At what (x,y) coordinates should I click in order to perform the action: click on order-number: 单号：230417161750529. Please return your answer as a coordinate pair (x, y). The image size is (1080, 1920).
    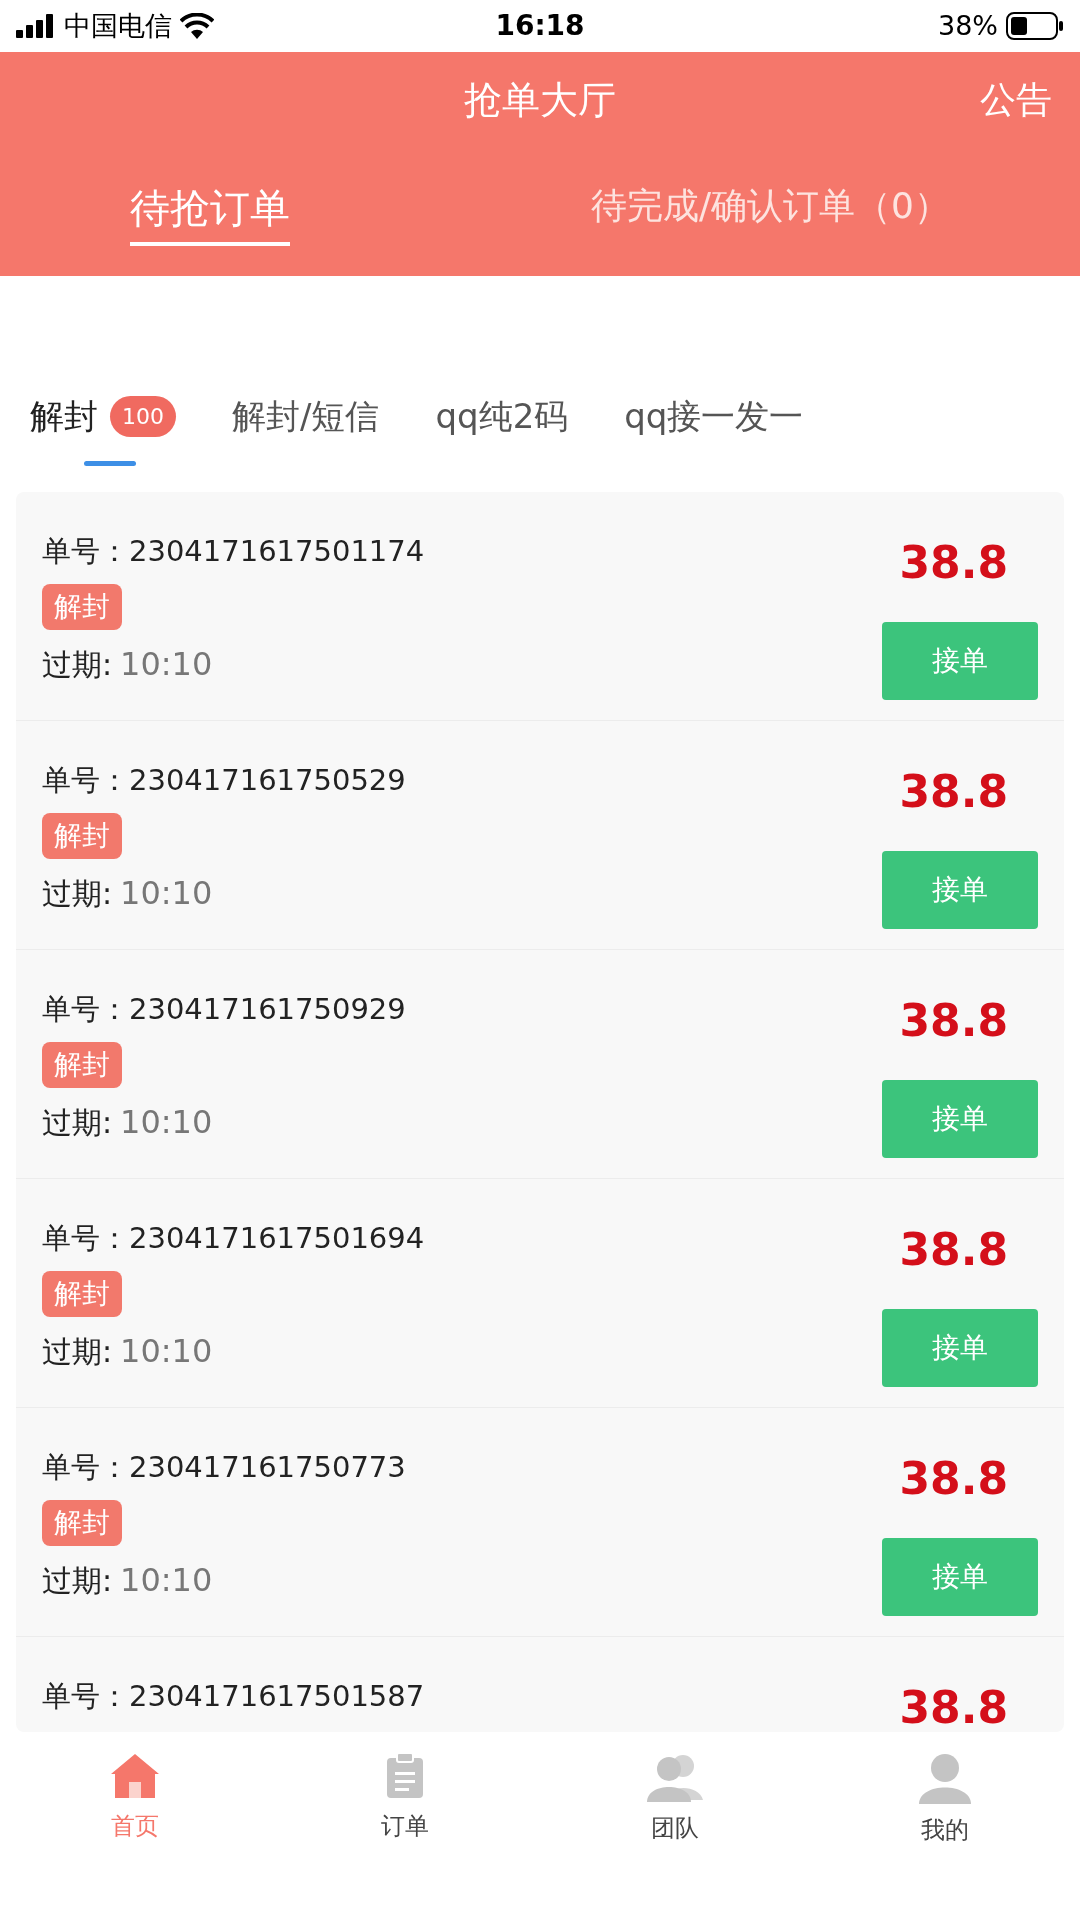
    Looking at the image, I should click on (224, 781).